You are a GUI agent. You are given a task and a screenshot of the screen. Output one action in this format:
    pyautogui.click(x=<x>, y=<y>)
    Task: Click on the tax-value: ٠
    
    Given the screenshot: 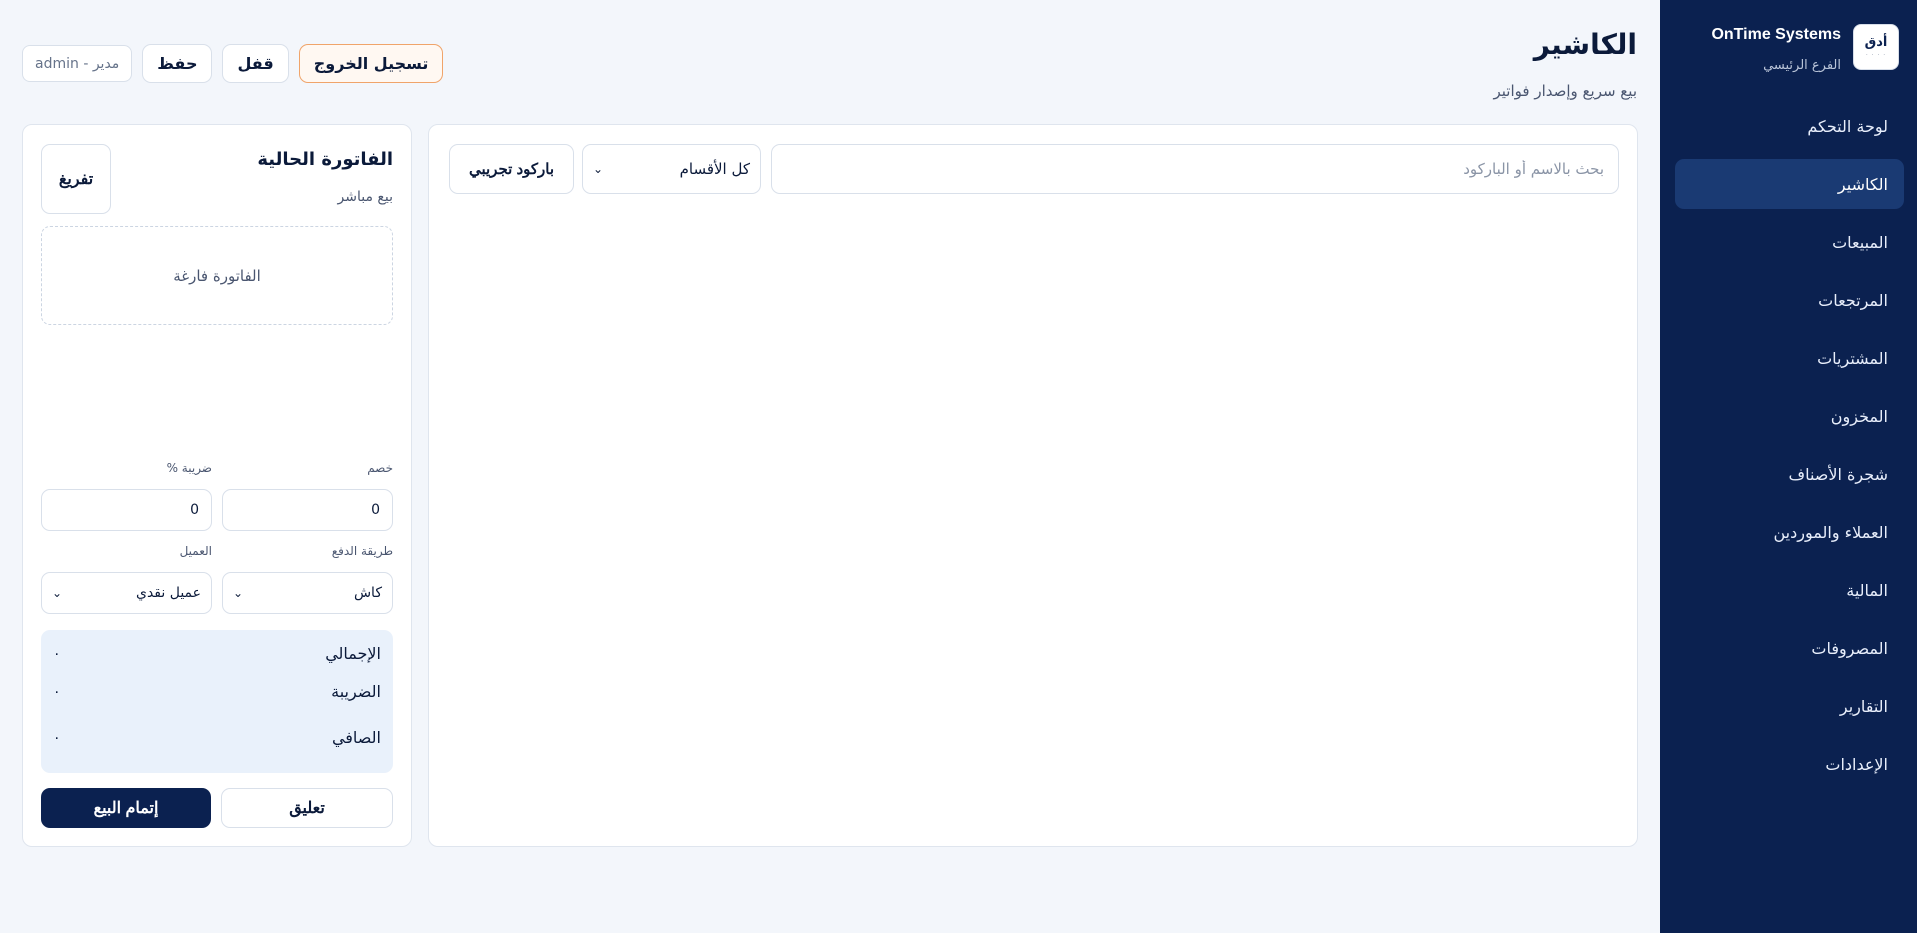 What is the action you would take?
    pyautogui.click(x=57, y=691)
    